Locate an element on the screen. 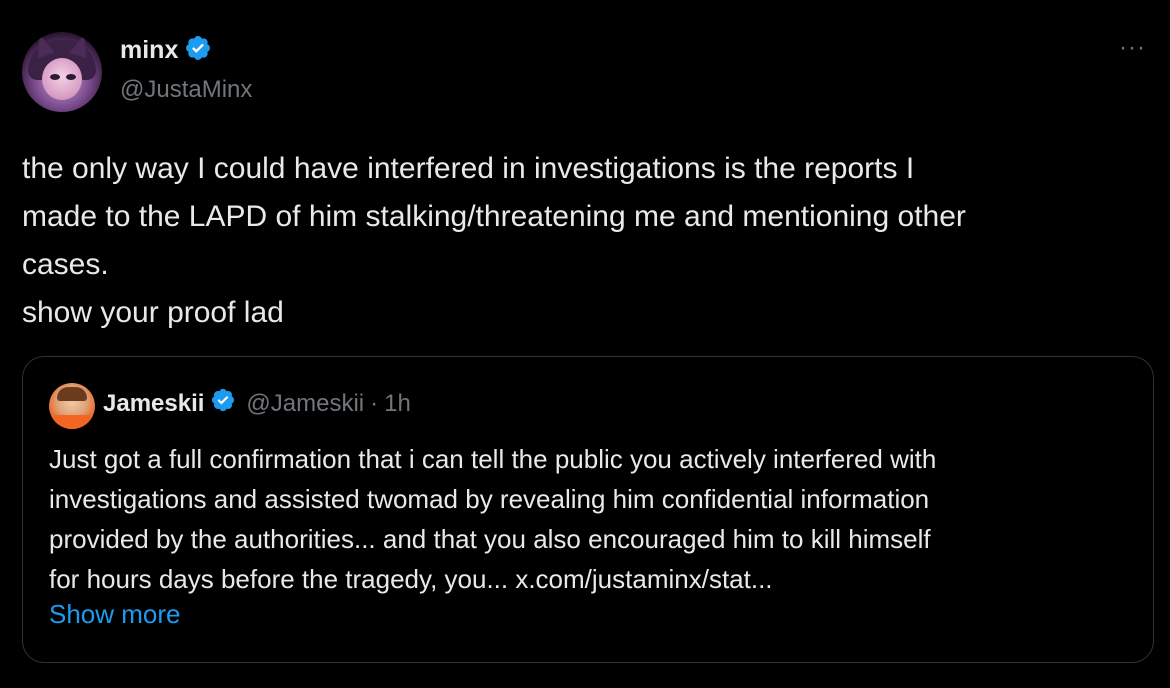 The width and height of the screenshot is (1170, 688). post-author-row: minx is located at coordinates (166, 50).